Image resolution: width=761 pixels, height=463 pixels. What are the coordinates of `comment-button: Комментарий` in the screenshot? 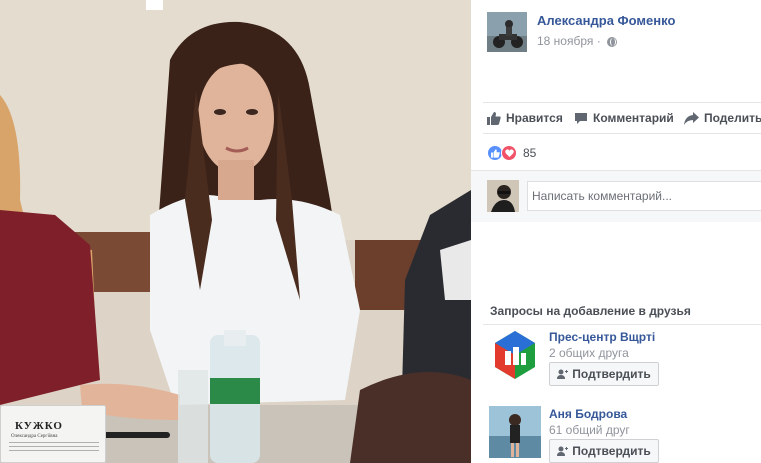 It's located at (624, 118).